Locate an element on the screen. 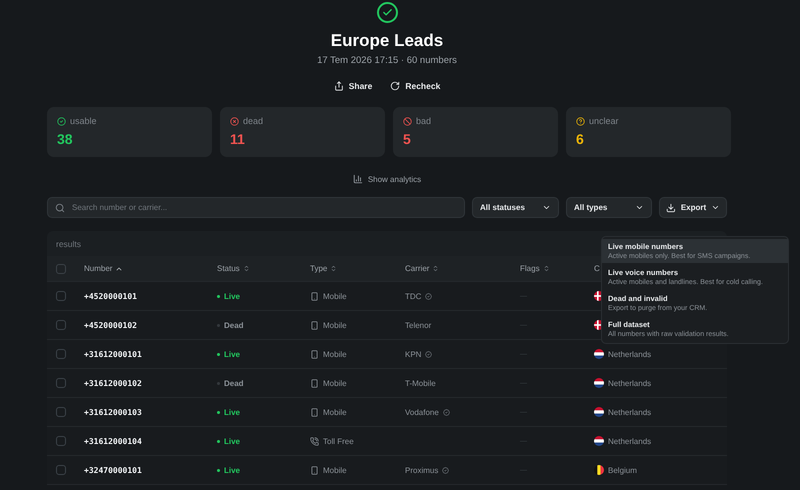 The image size is (800, 490). carrier-name: T-Mobile is located at coordinates (420, 383).